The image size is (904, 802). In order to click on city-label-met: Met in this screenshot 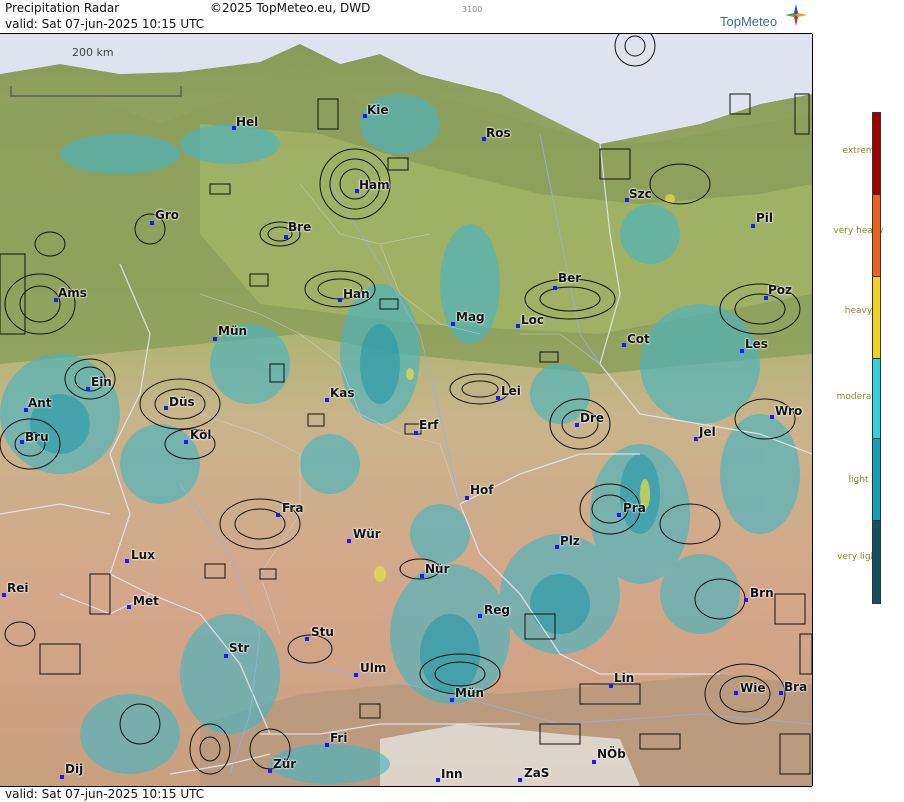, I will do `click(146, 601)`.